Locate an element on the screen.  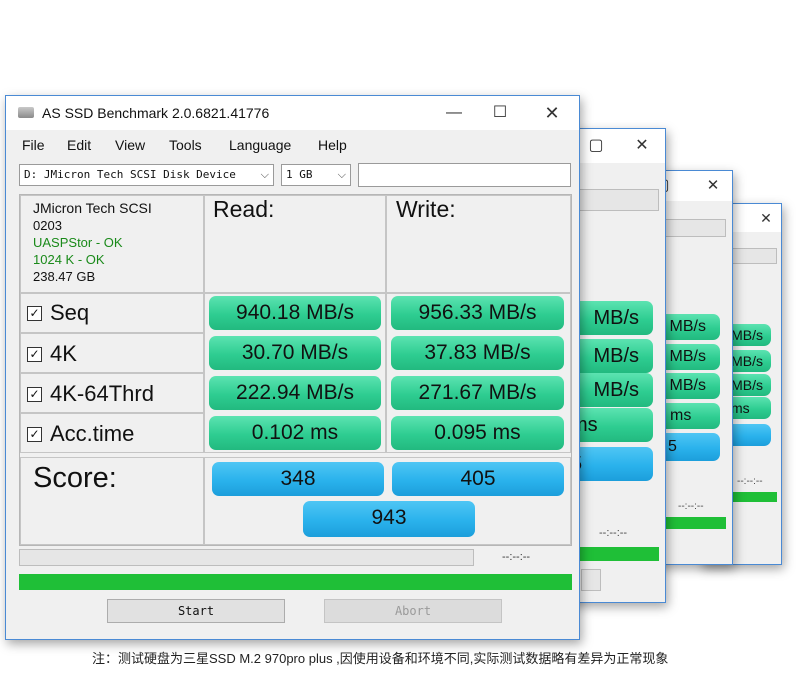
score-read: 348 is located at coordinates (298, 479).